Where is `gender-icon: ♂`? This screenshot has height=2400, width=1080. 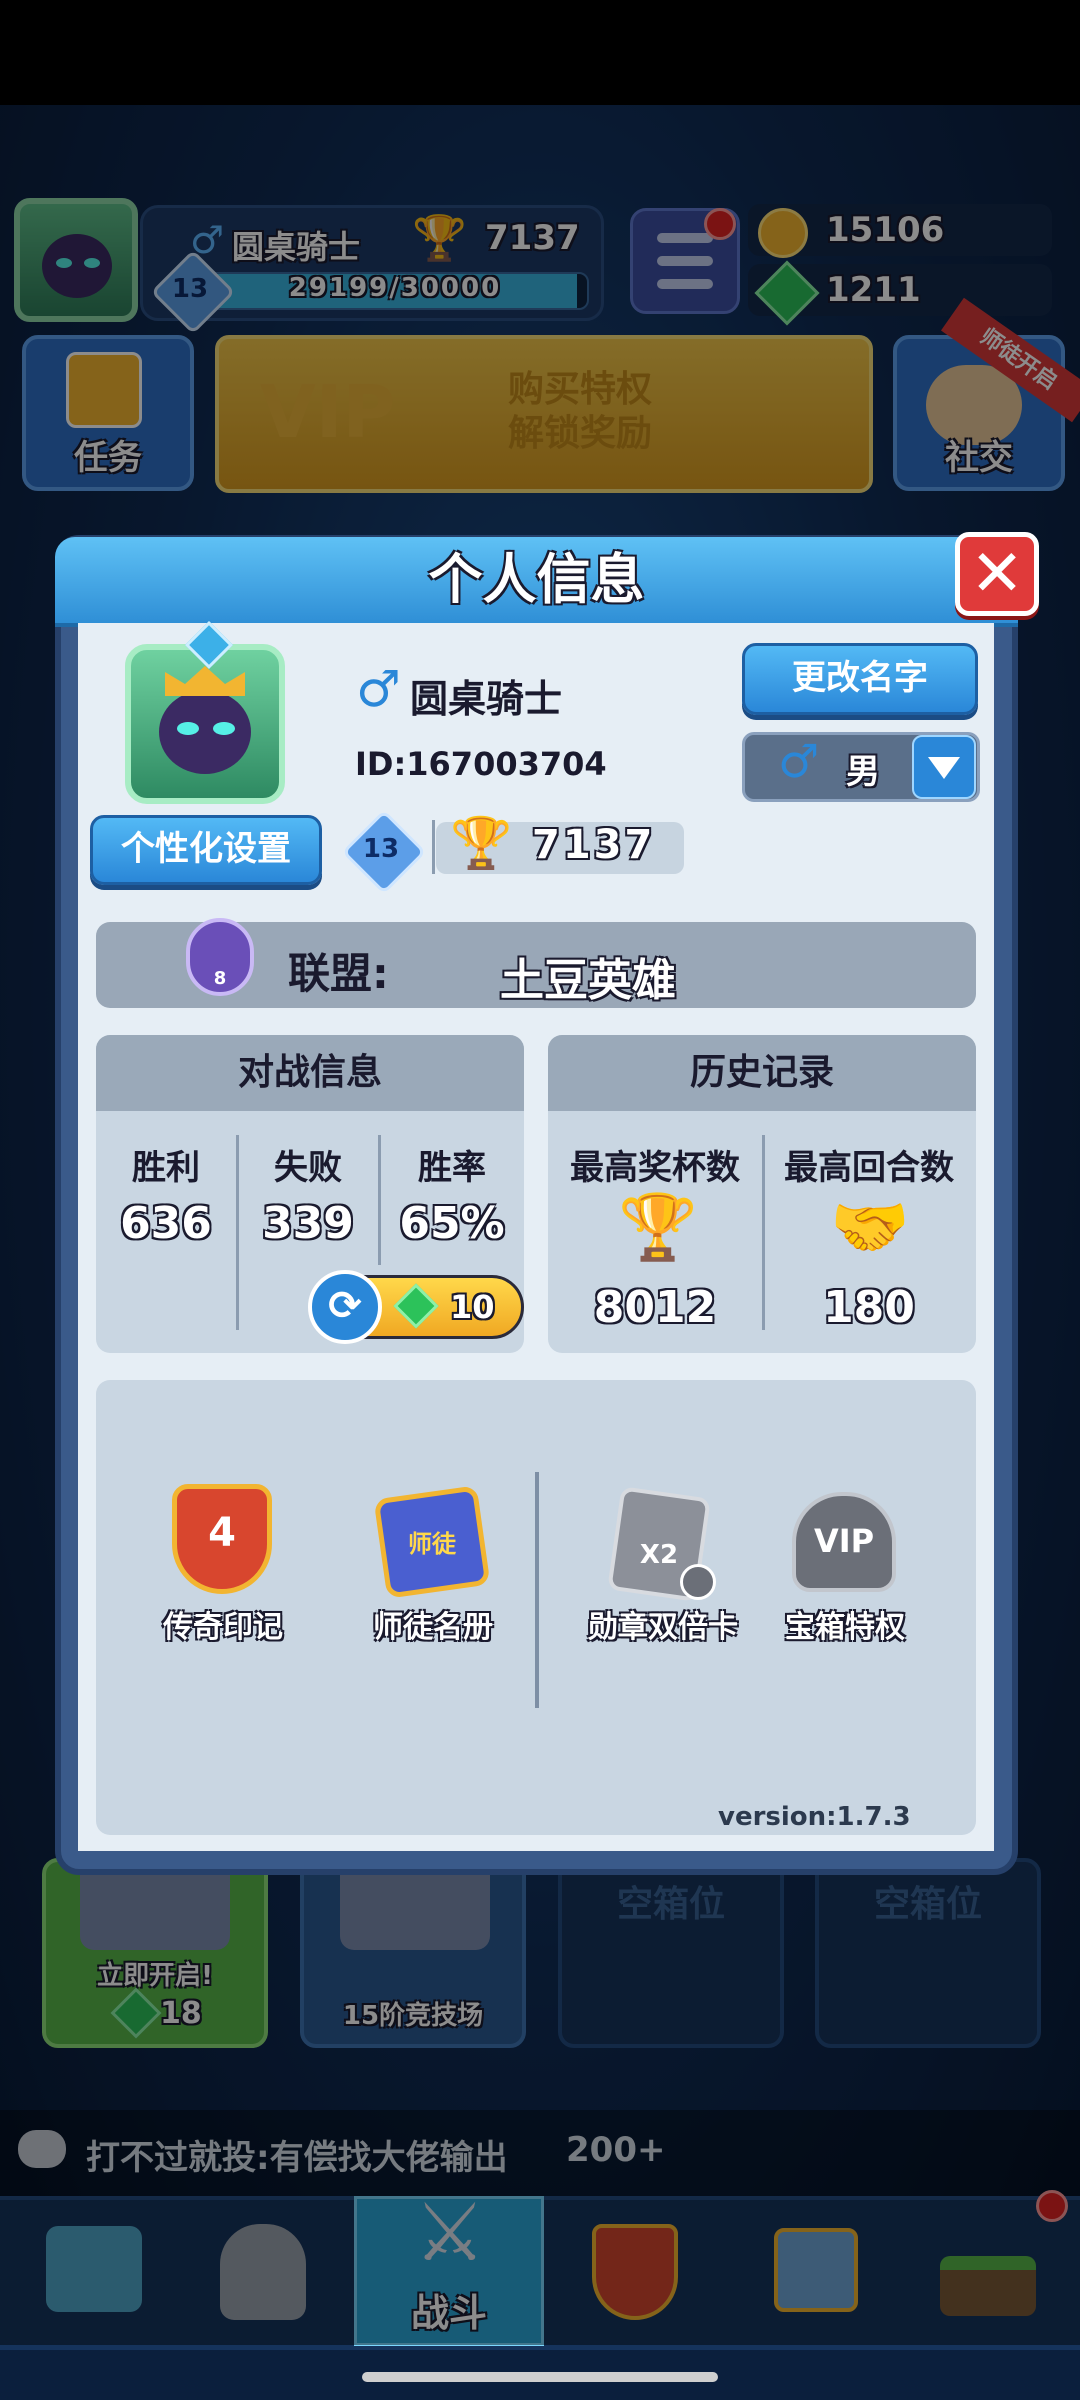 gender-icon: ♂ is located at coordinates (378, 689).